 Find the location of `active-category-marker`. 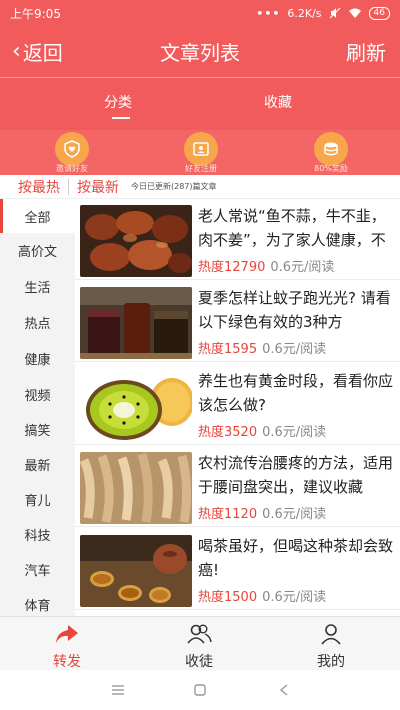

active-category-marker is located at coordinates (1, 216).